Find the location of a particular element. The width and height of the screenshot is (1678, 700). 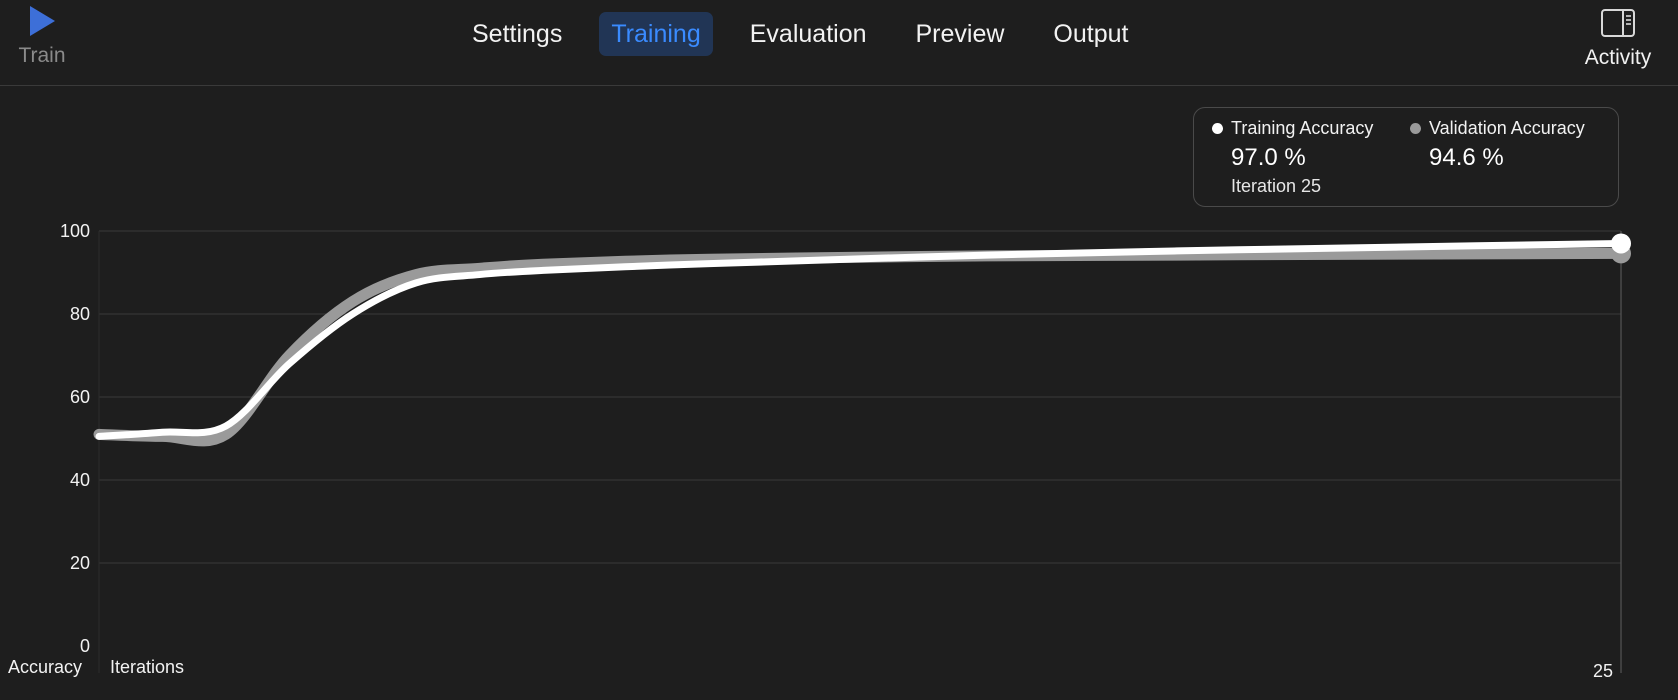

y-tick-label: 100 is located at coordinates (75, 231).